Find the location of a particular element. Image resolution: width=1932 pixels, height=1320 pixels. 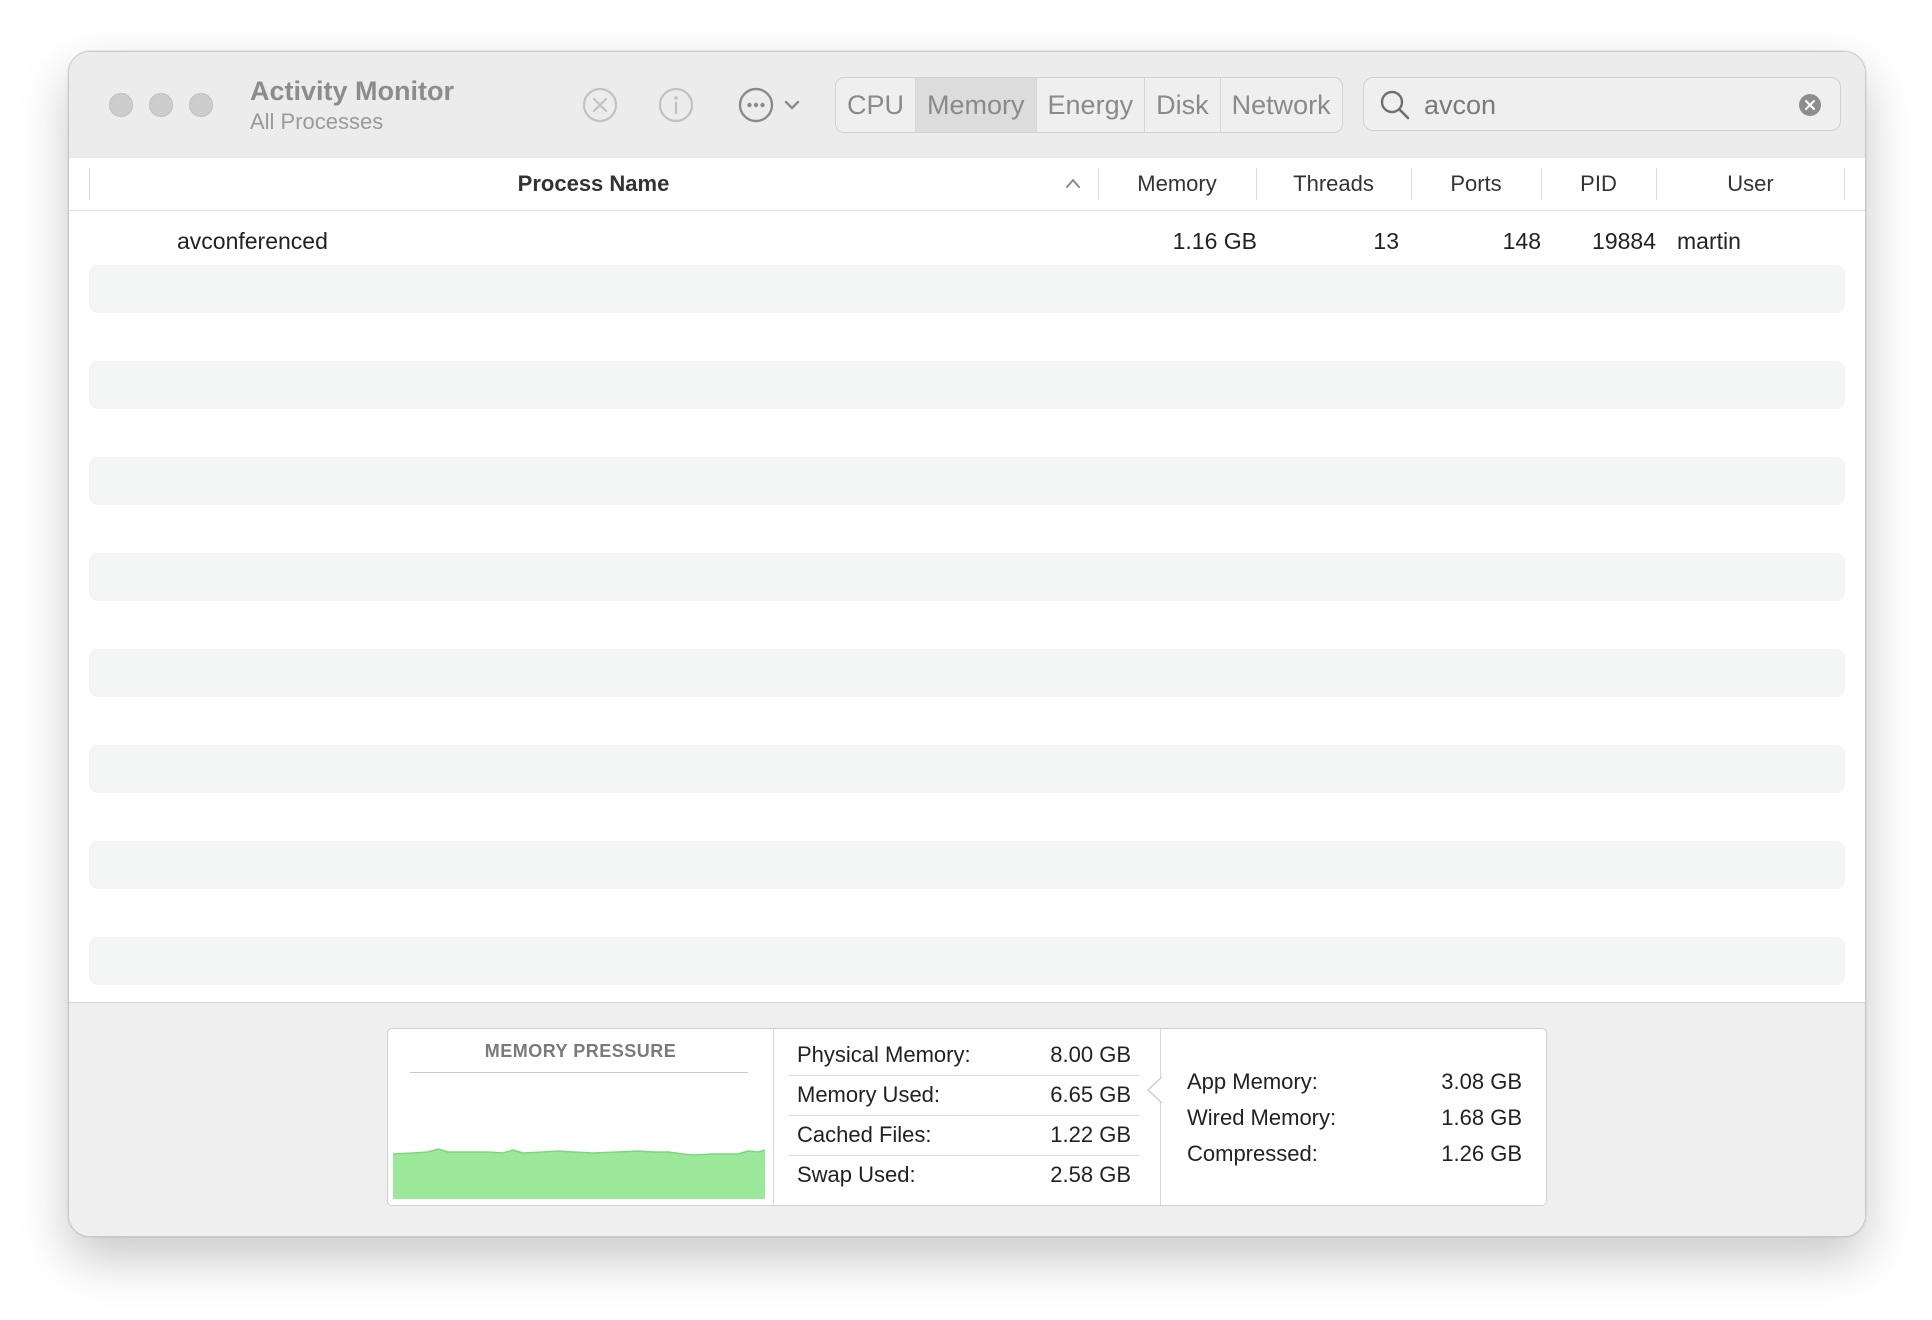

view-tabs: CPU Memory Energy Disk Network is located at coordinates (1089, 105).